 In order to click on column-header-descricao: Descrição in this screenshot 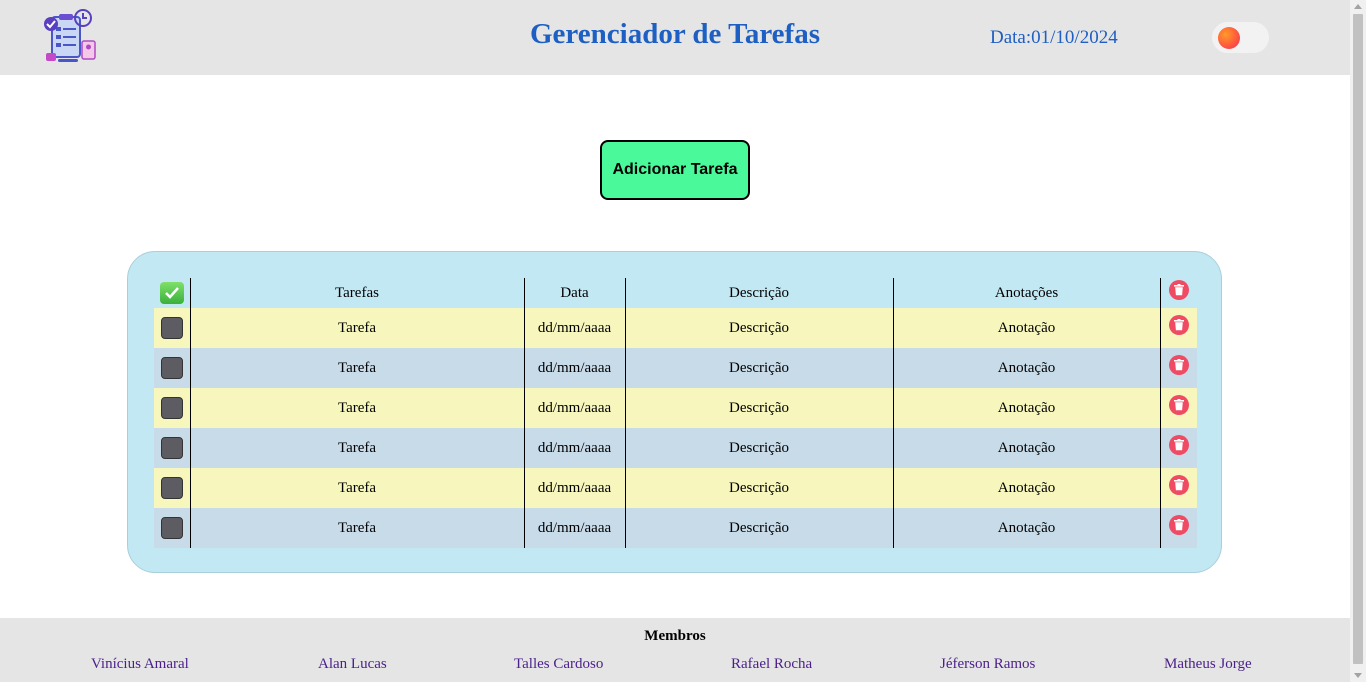, I will do `click(758, 293)`.